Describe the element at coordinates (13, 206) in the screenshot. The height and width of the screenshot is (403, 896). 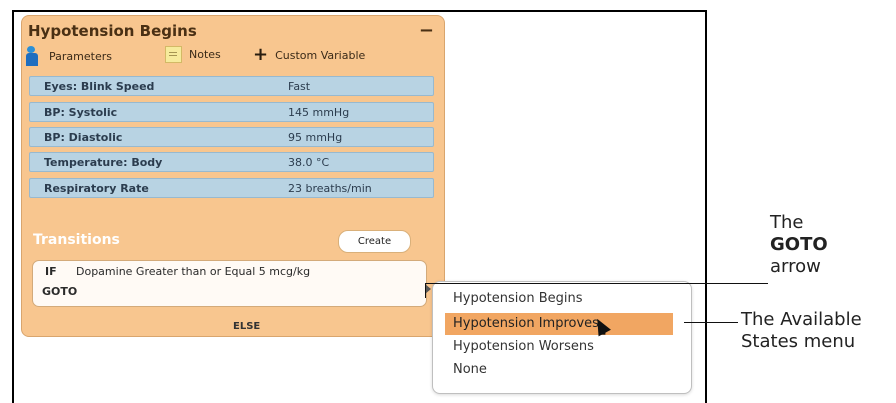
I see `frame-left-line` at that location.